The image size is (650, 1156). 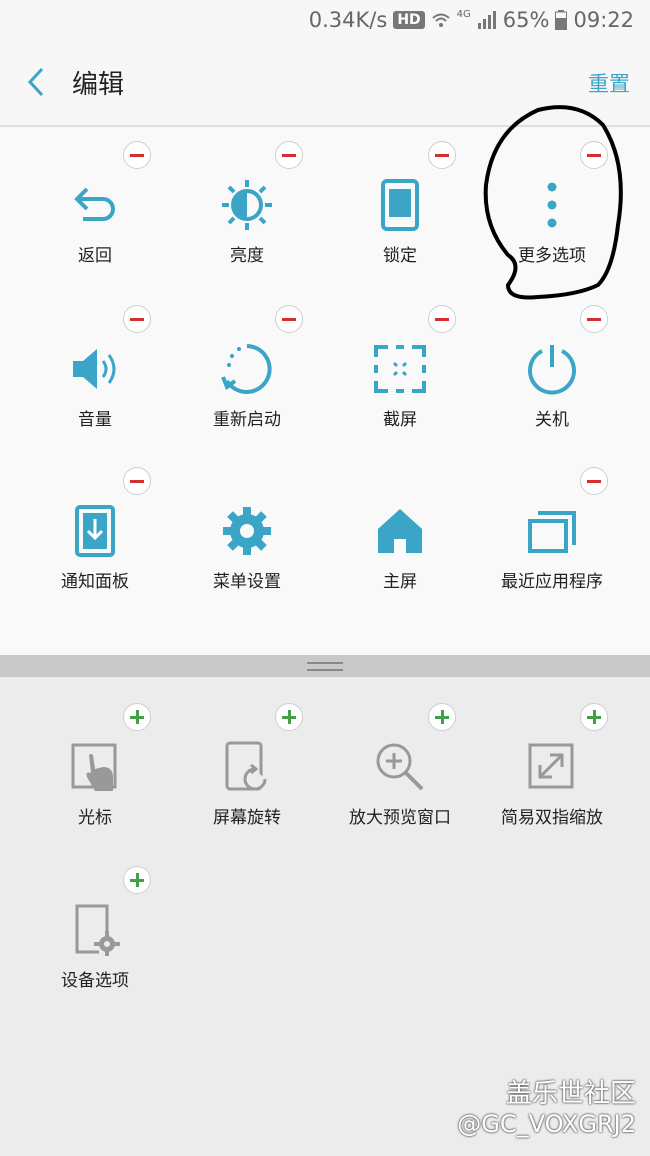 I want to click on page-title: 编辑, so click(x=98, y=85).